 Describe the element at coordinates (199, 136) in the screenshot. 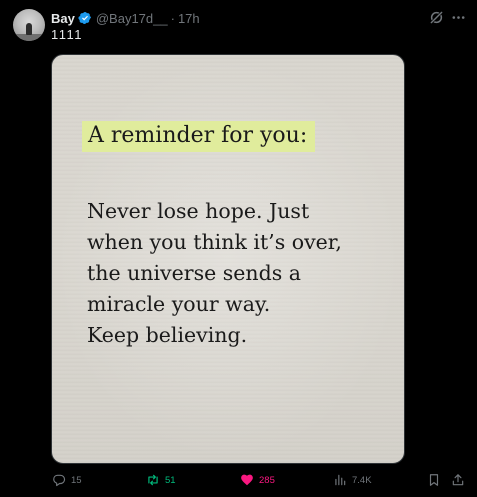

I see `image-heading: A reminder for you:` at that location.